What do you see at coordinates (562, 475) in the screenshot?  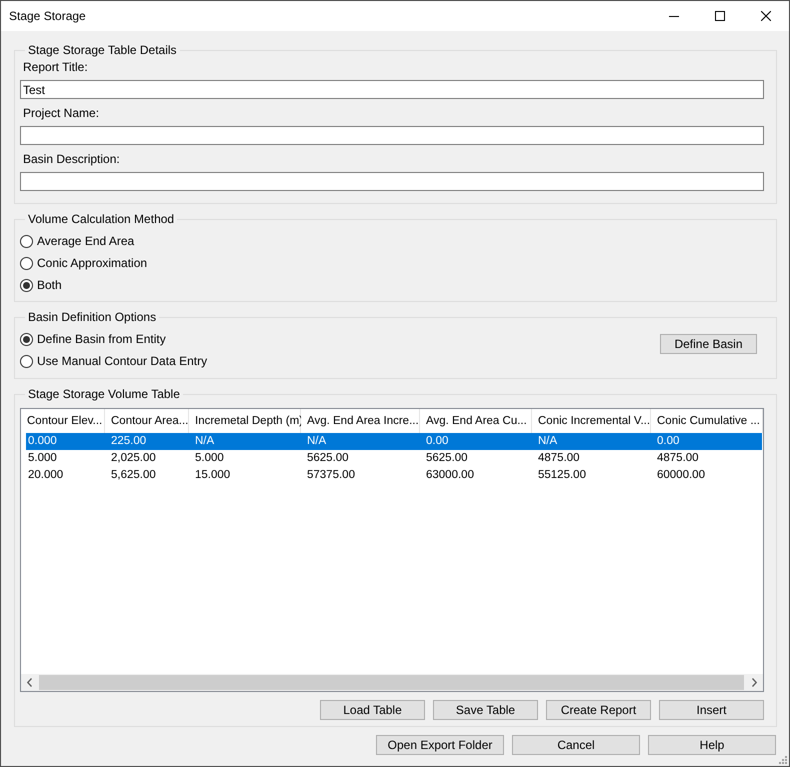 I see `table-cell-text: 55125.00` at bounding box center [562, 475].